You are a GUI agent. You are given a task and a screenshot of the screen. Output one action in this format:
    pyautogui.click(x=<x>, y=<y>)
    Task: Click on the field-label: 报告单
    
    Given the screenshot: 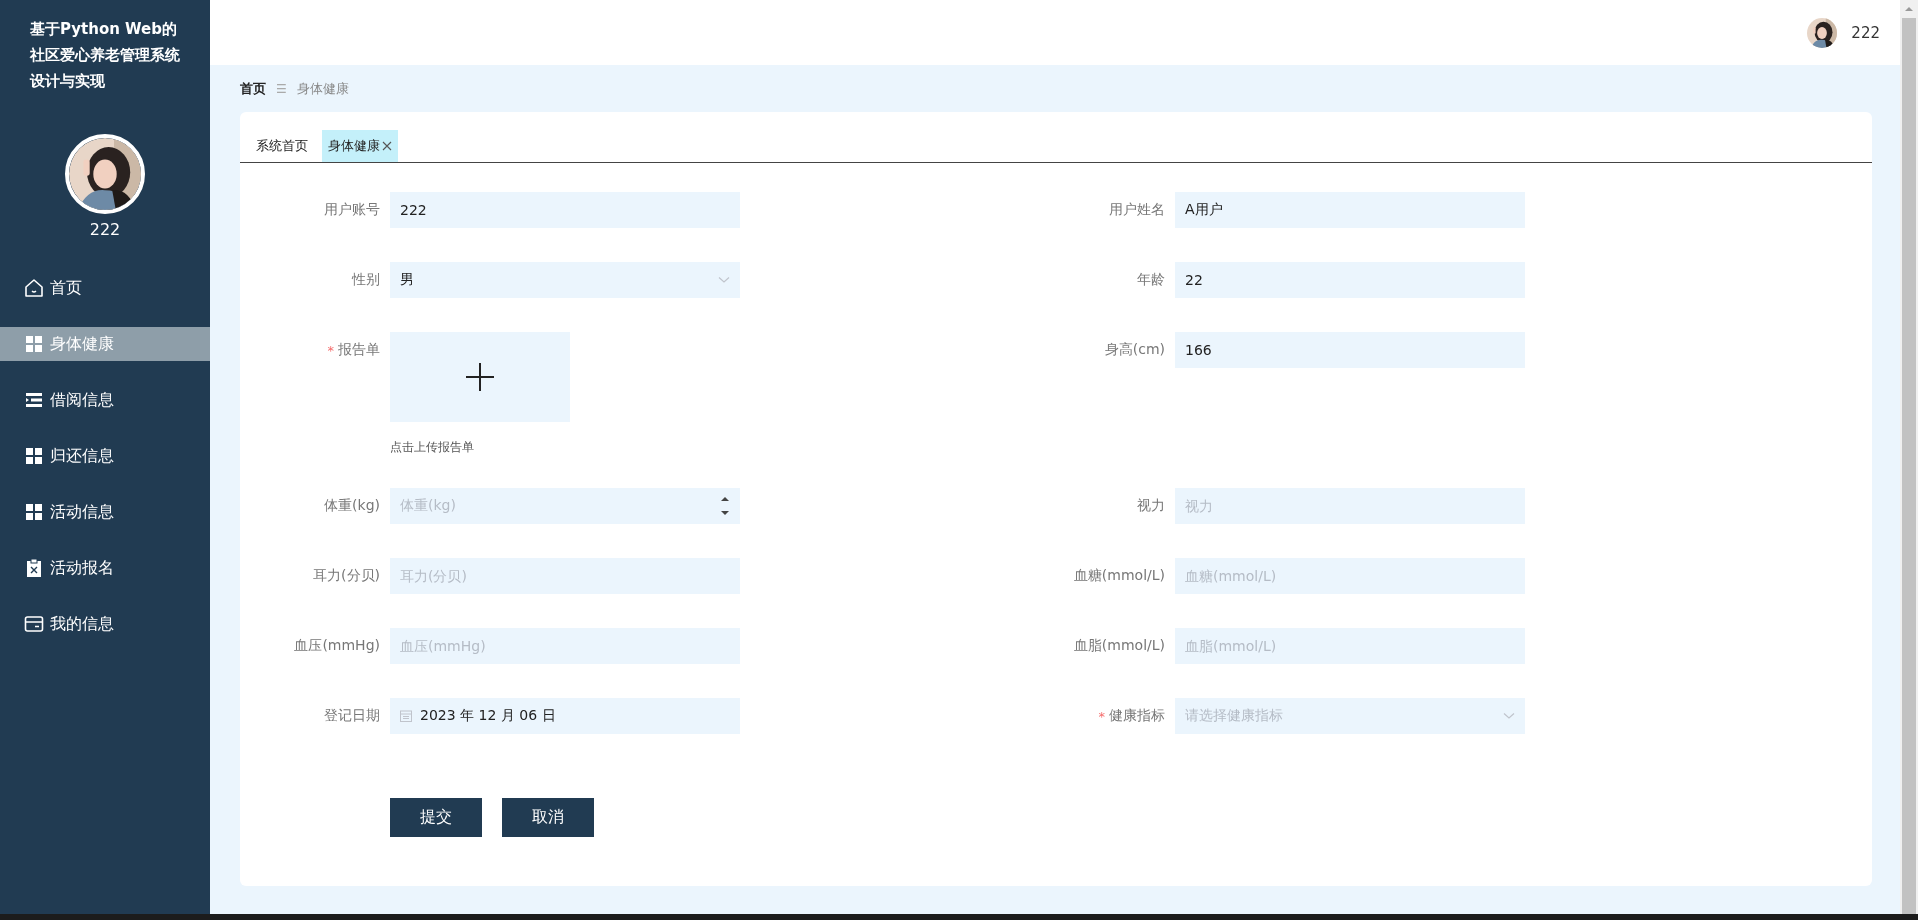 What is the action you would take?
    pyautogui.click(x=359, y=350)
    